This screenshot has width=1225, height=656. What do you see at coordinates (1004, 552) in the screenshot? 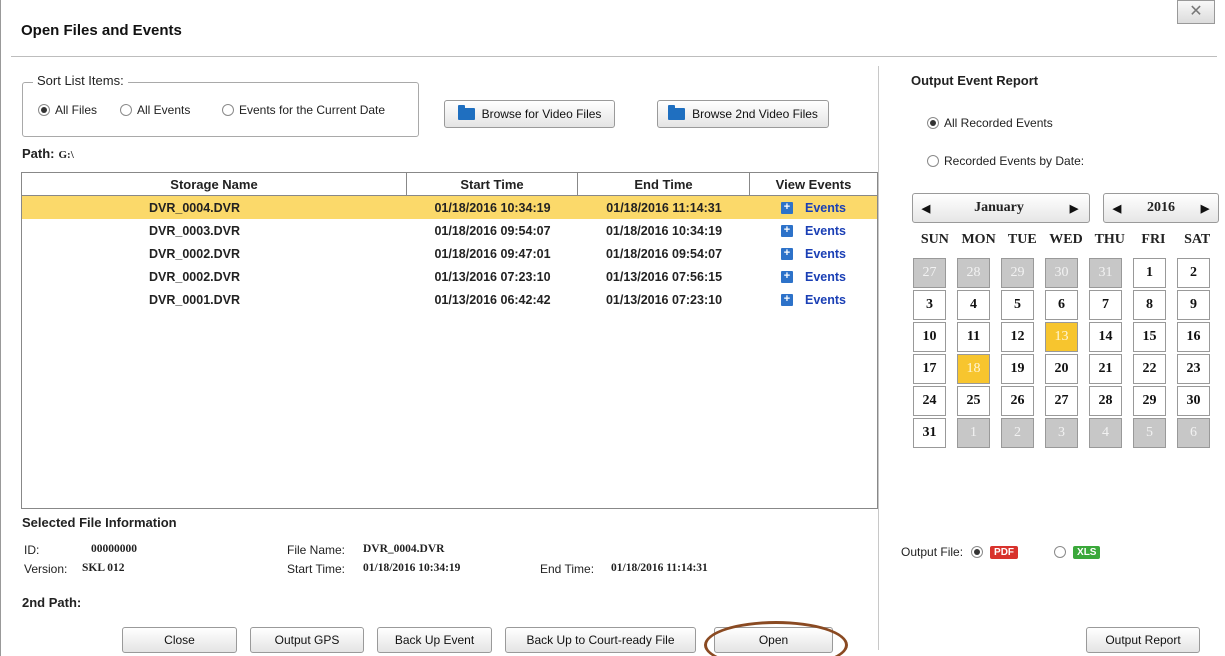
I see `pdf-icon: PDF` at bounding box center [1004, 552].